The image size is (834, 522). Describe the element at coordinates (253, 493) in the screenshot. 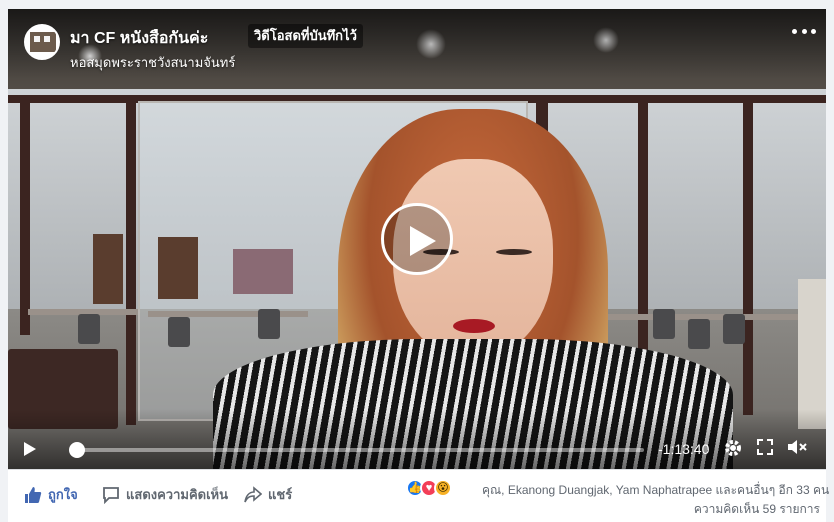

I see `share-icon` at that location.